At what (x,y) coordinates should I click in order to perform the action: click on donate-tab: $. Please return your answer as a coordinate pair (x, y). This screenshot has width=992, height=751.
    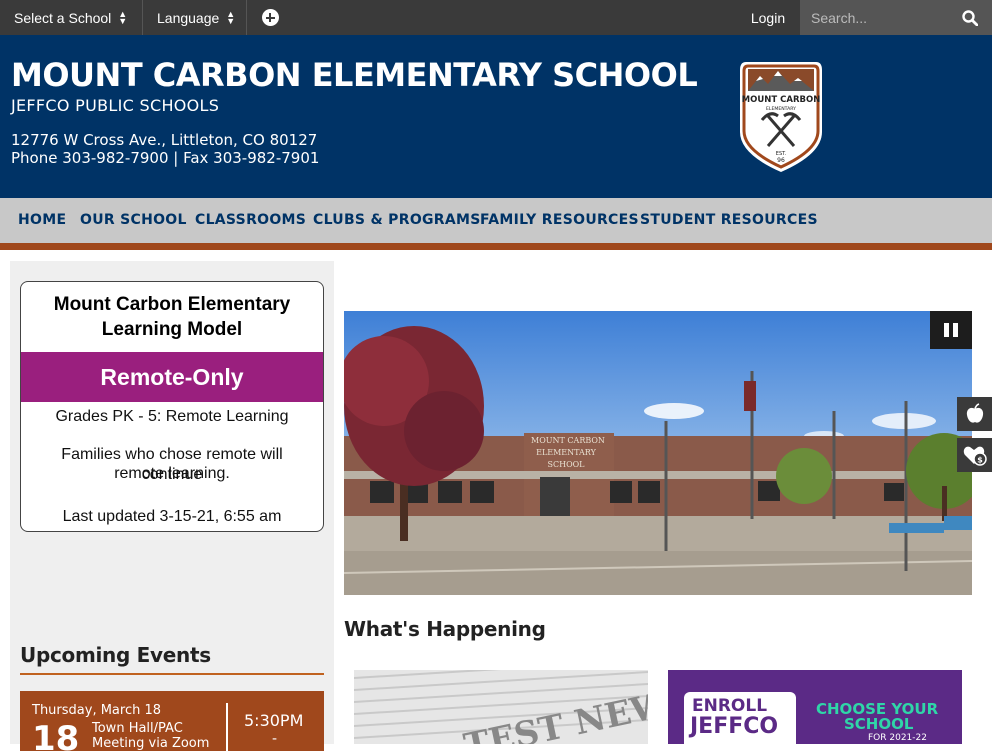
    Looking at the image, I should click on (974, 455).